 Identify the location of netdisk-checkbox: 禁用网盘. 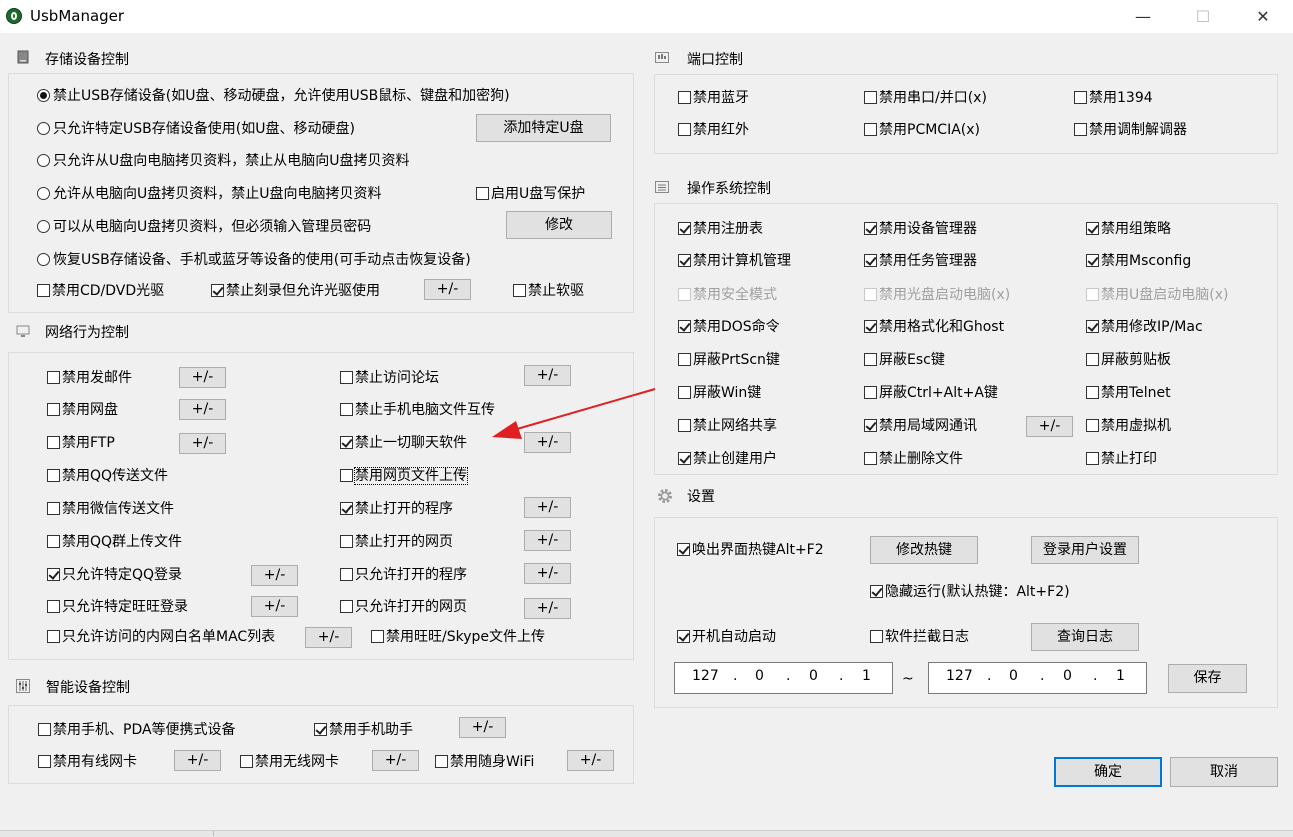
(82, 410).